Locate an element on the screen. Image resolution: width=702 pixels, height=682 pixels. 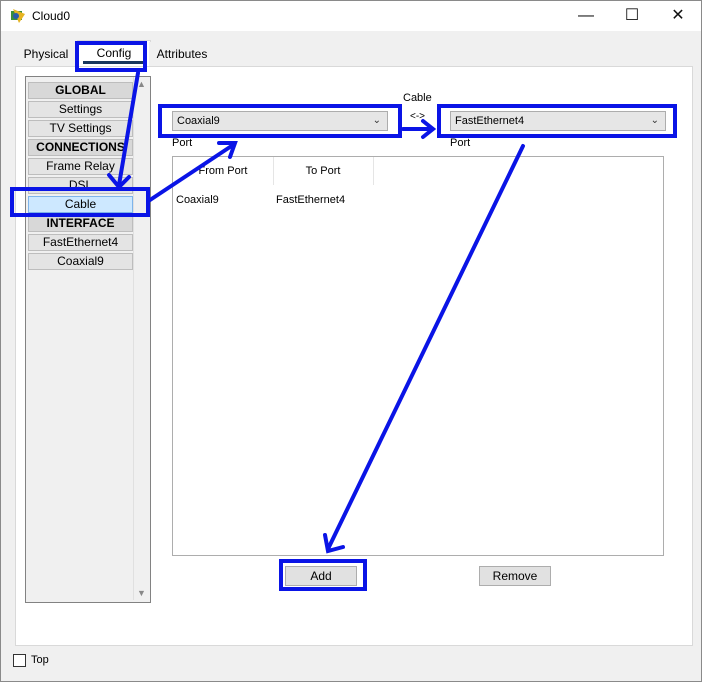
active-tab-underline is located at coordinates (114, 62).